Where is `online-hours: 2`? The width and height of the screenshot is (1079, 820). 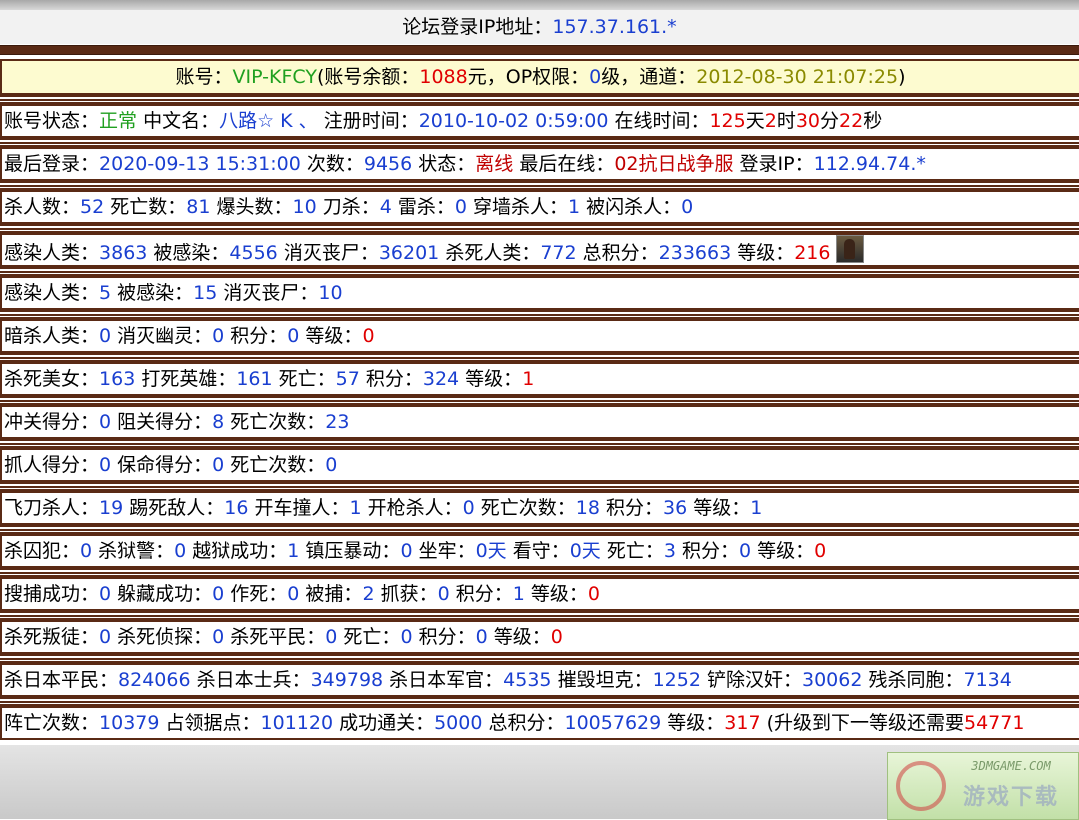 online-hours: 2 is located at coordinates (770, 121).